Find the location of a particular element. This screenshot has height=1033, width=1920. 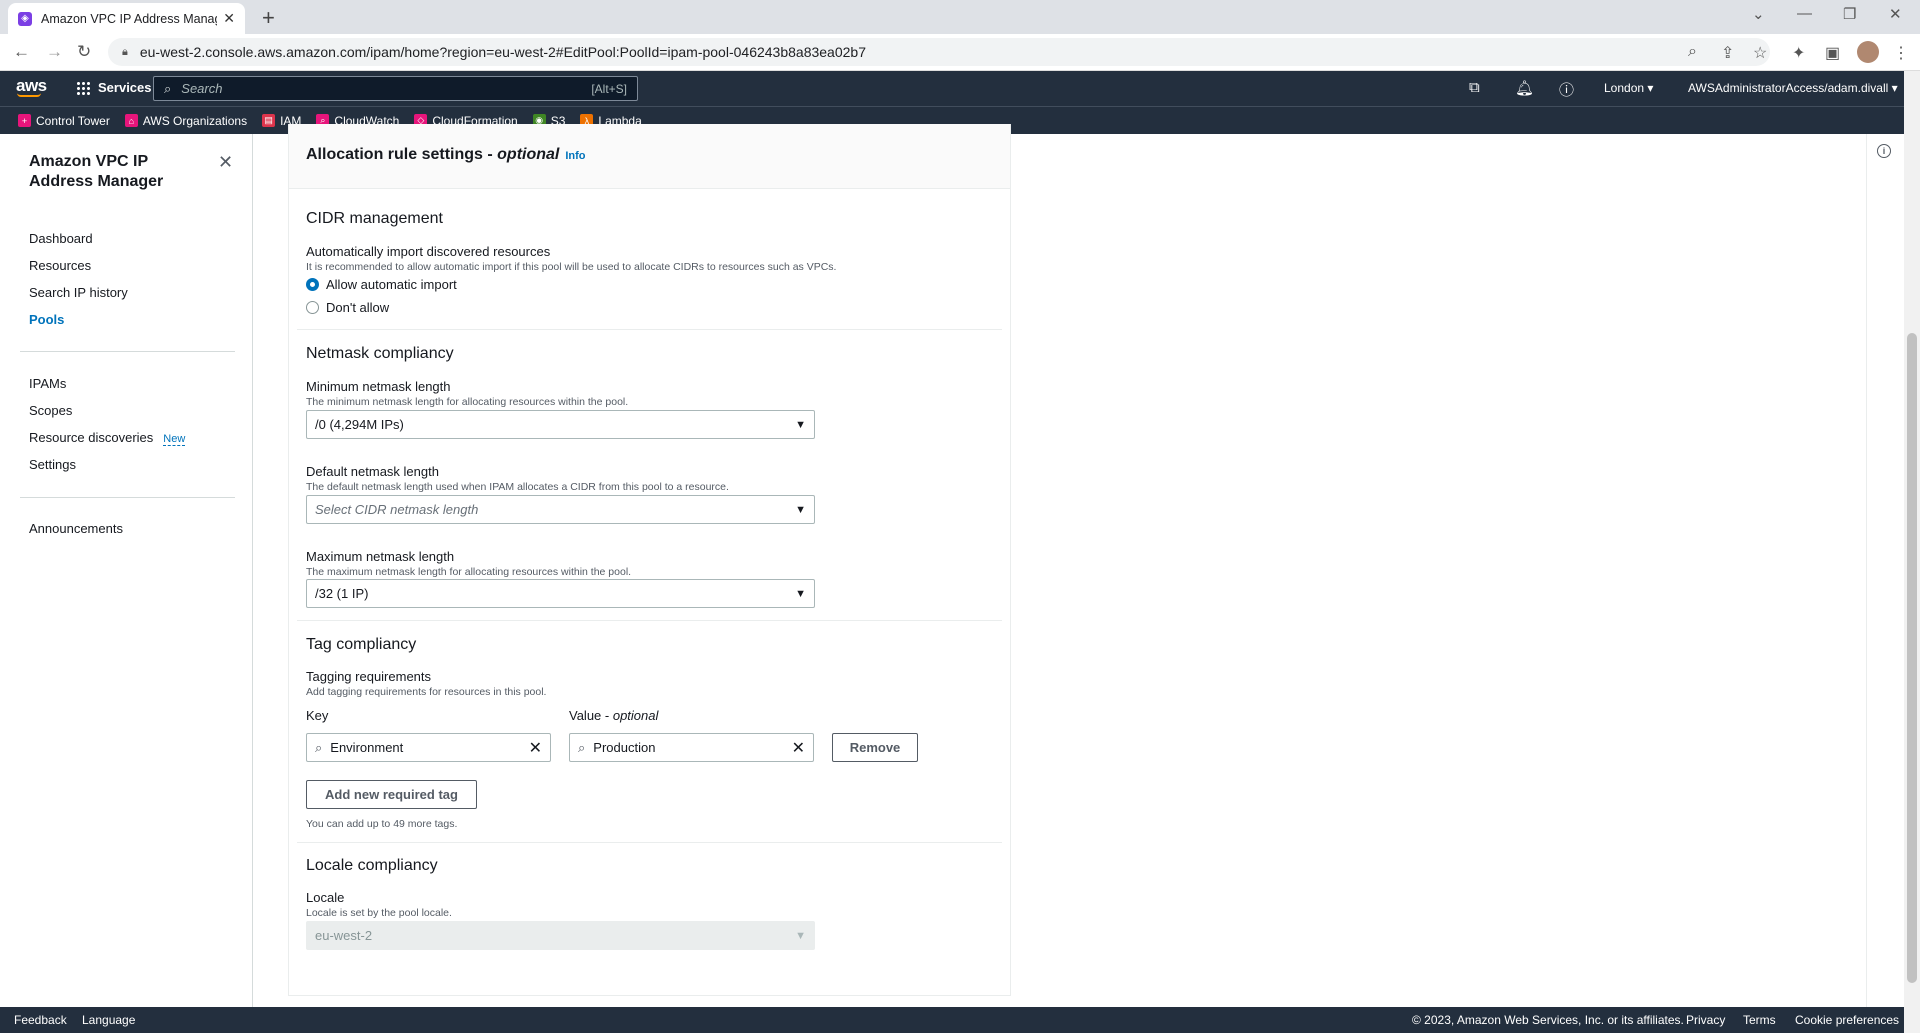

netmask-compliancy-heading: Netmask compliancy is located at coordinates (380, 353).